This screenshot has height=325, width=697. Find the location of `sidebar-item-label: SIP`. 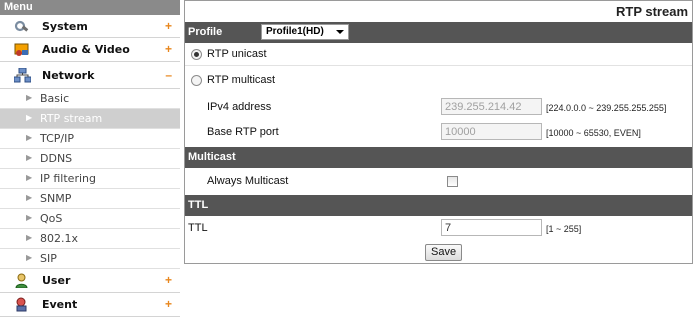

sidebar-item-label: SIP is located at coordinates (48, 258).